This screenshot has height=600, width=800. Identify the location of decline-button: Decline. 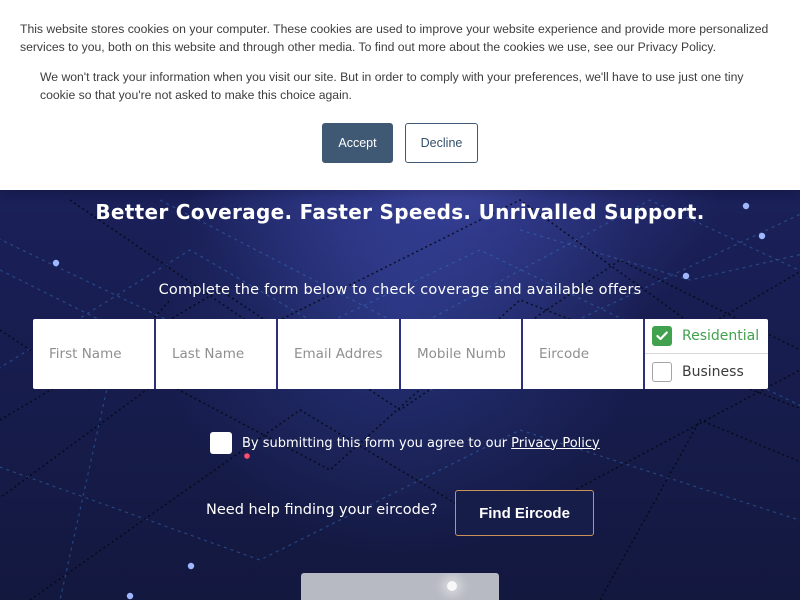
(441, 143).